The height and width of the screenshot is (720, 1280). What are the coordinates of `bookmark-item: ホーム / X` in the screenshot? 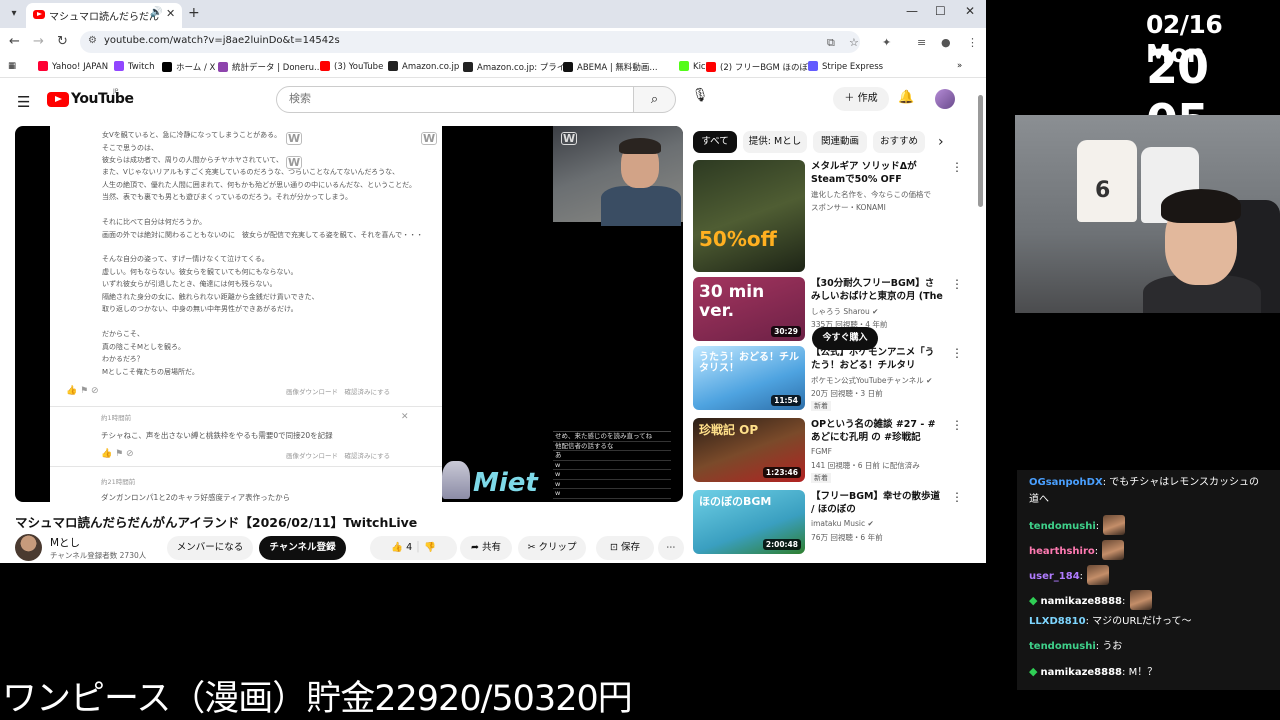 It's located at (188, 67).